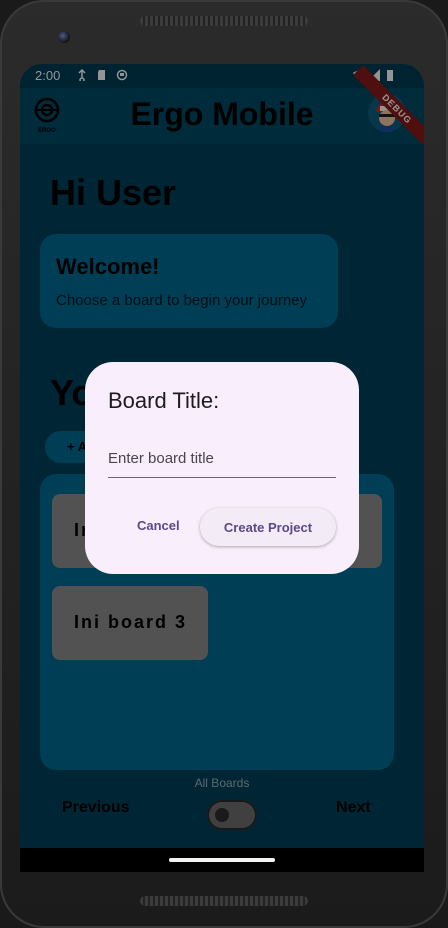 The height and width of the screenshot is (928, 448). Describe the element at coordinates (64, 37) in the screenshot. I see `front-camera` at that location.